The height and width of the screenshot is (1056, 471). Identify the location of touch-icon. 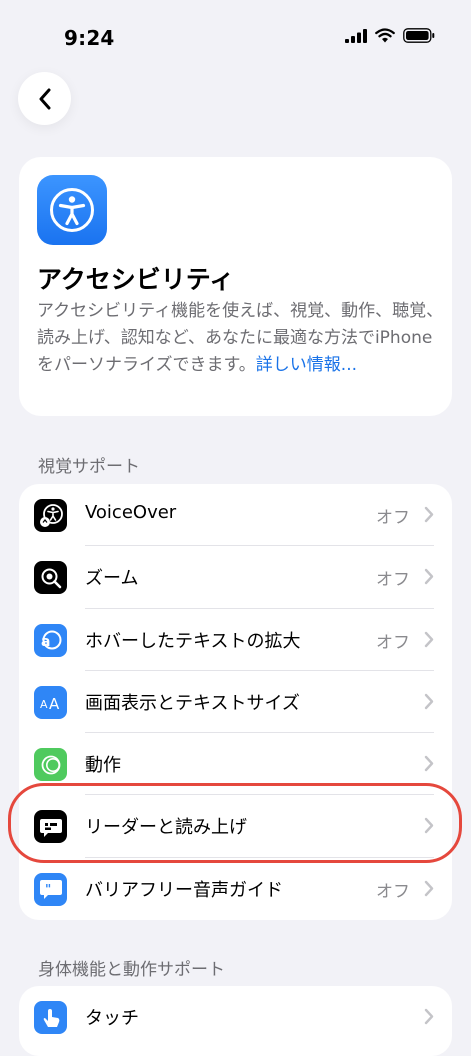
(50, 1017).